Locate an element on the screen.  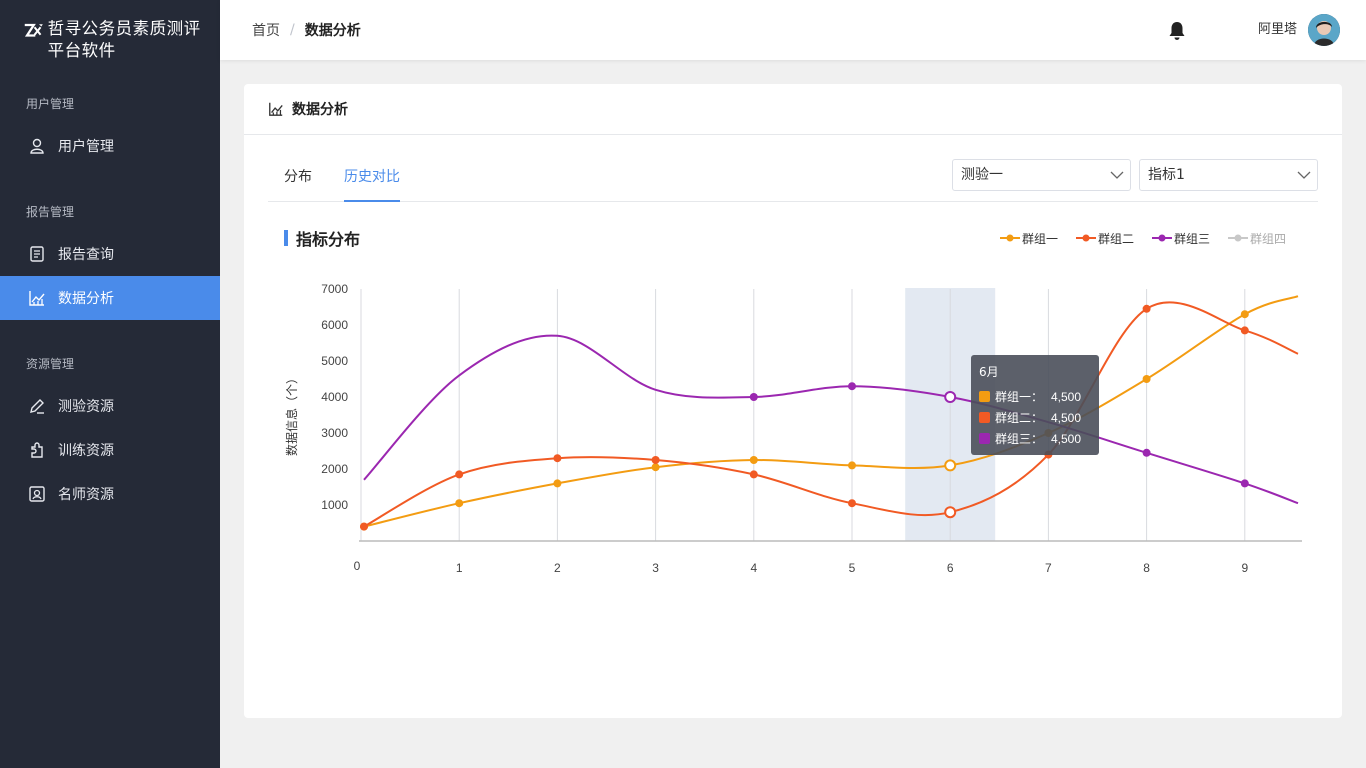
sidebar-item-training-resources: 训练资源 is located at coordinates (110, 450).